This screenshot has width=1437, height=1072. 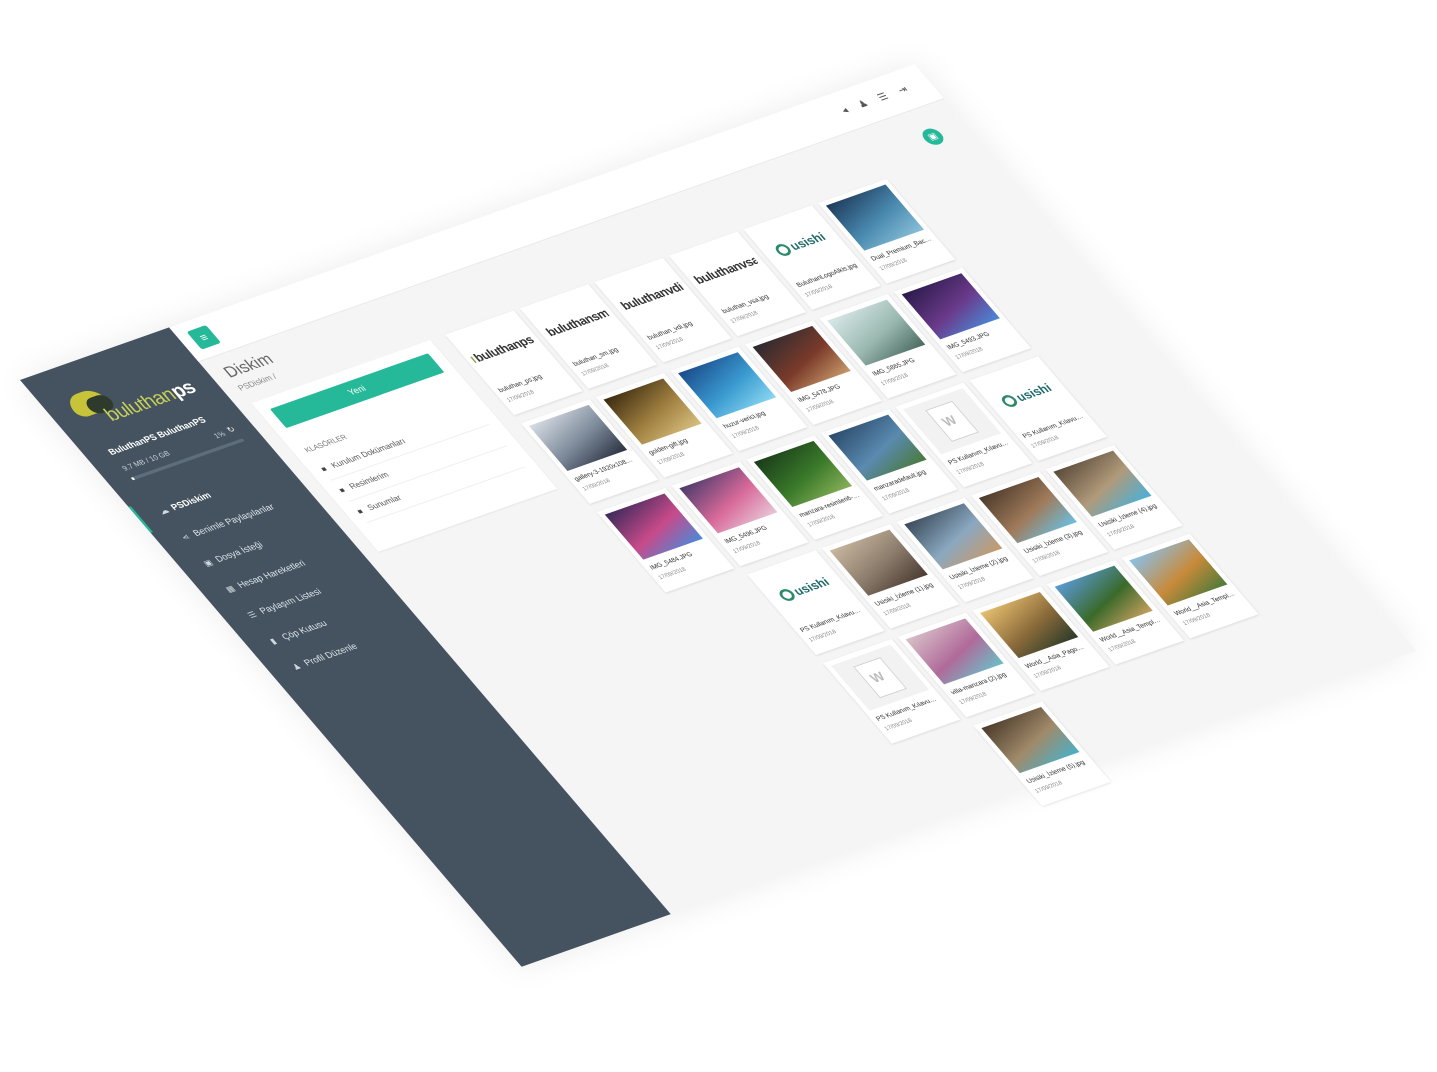 I want to click on sidebar-item-label: Çöp Kutusu, so click(x=304, y=630).